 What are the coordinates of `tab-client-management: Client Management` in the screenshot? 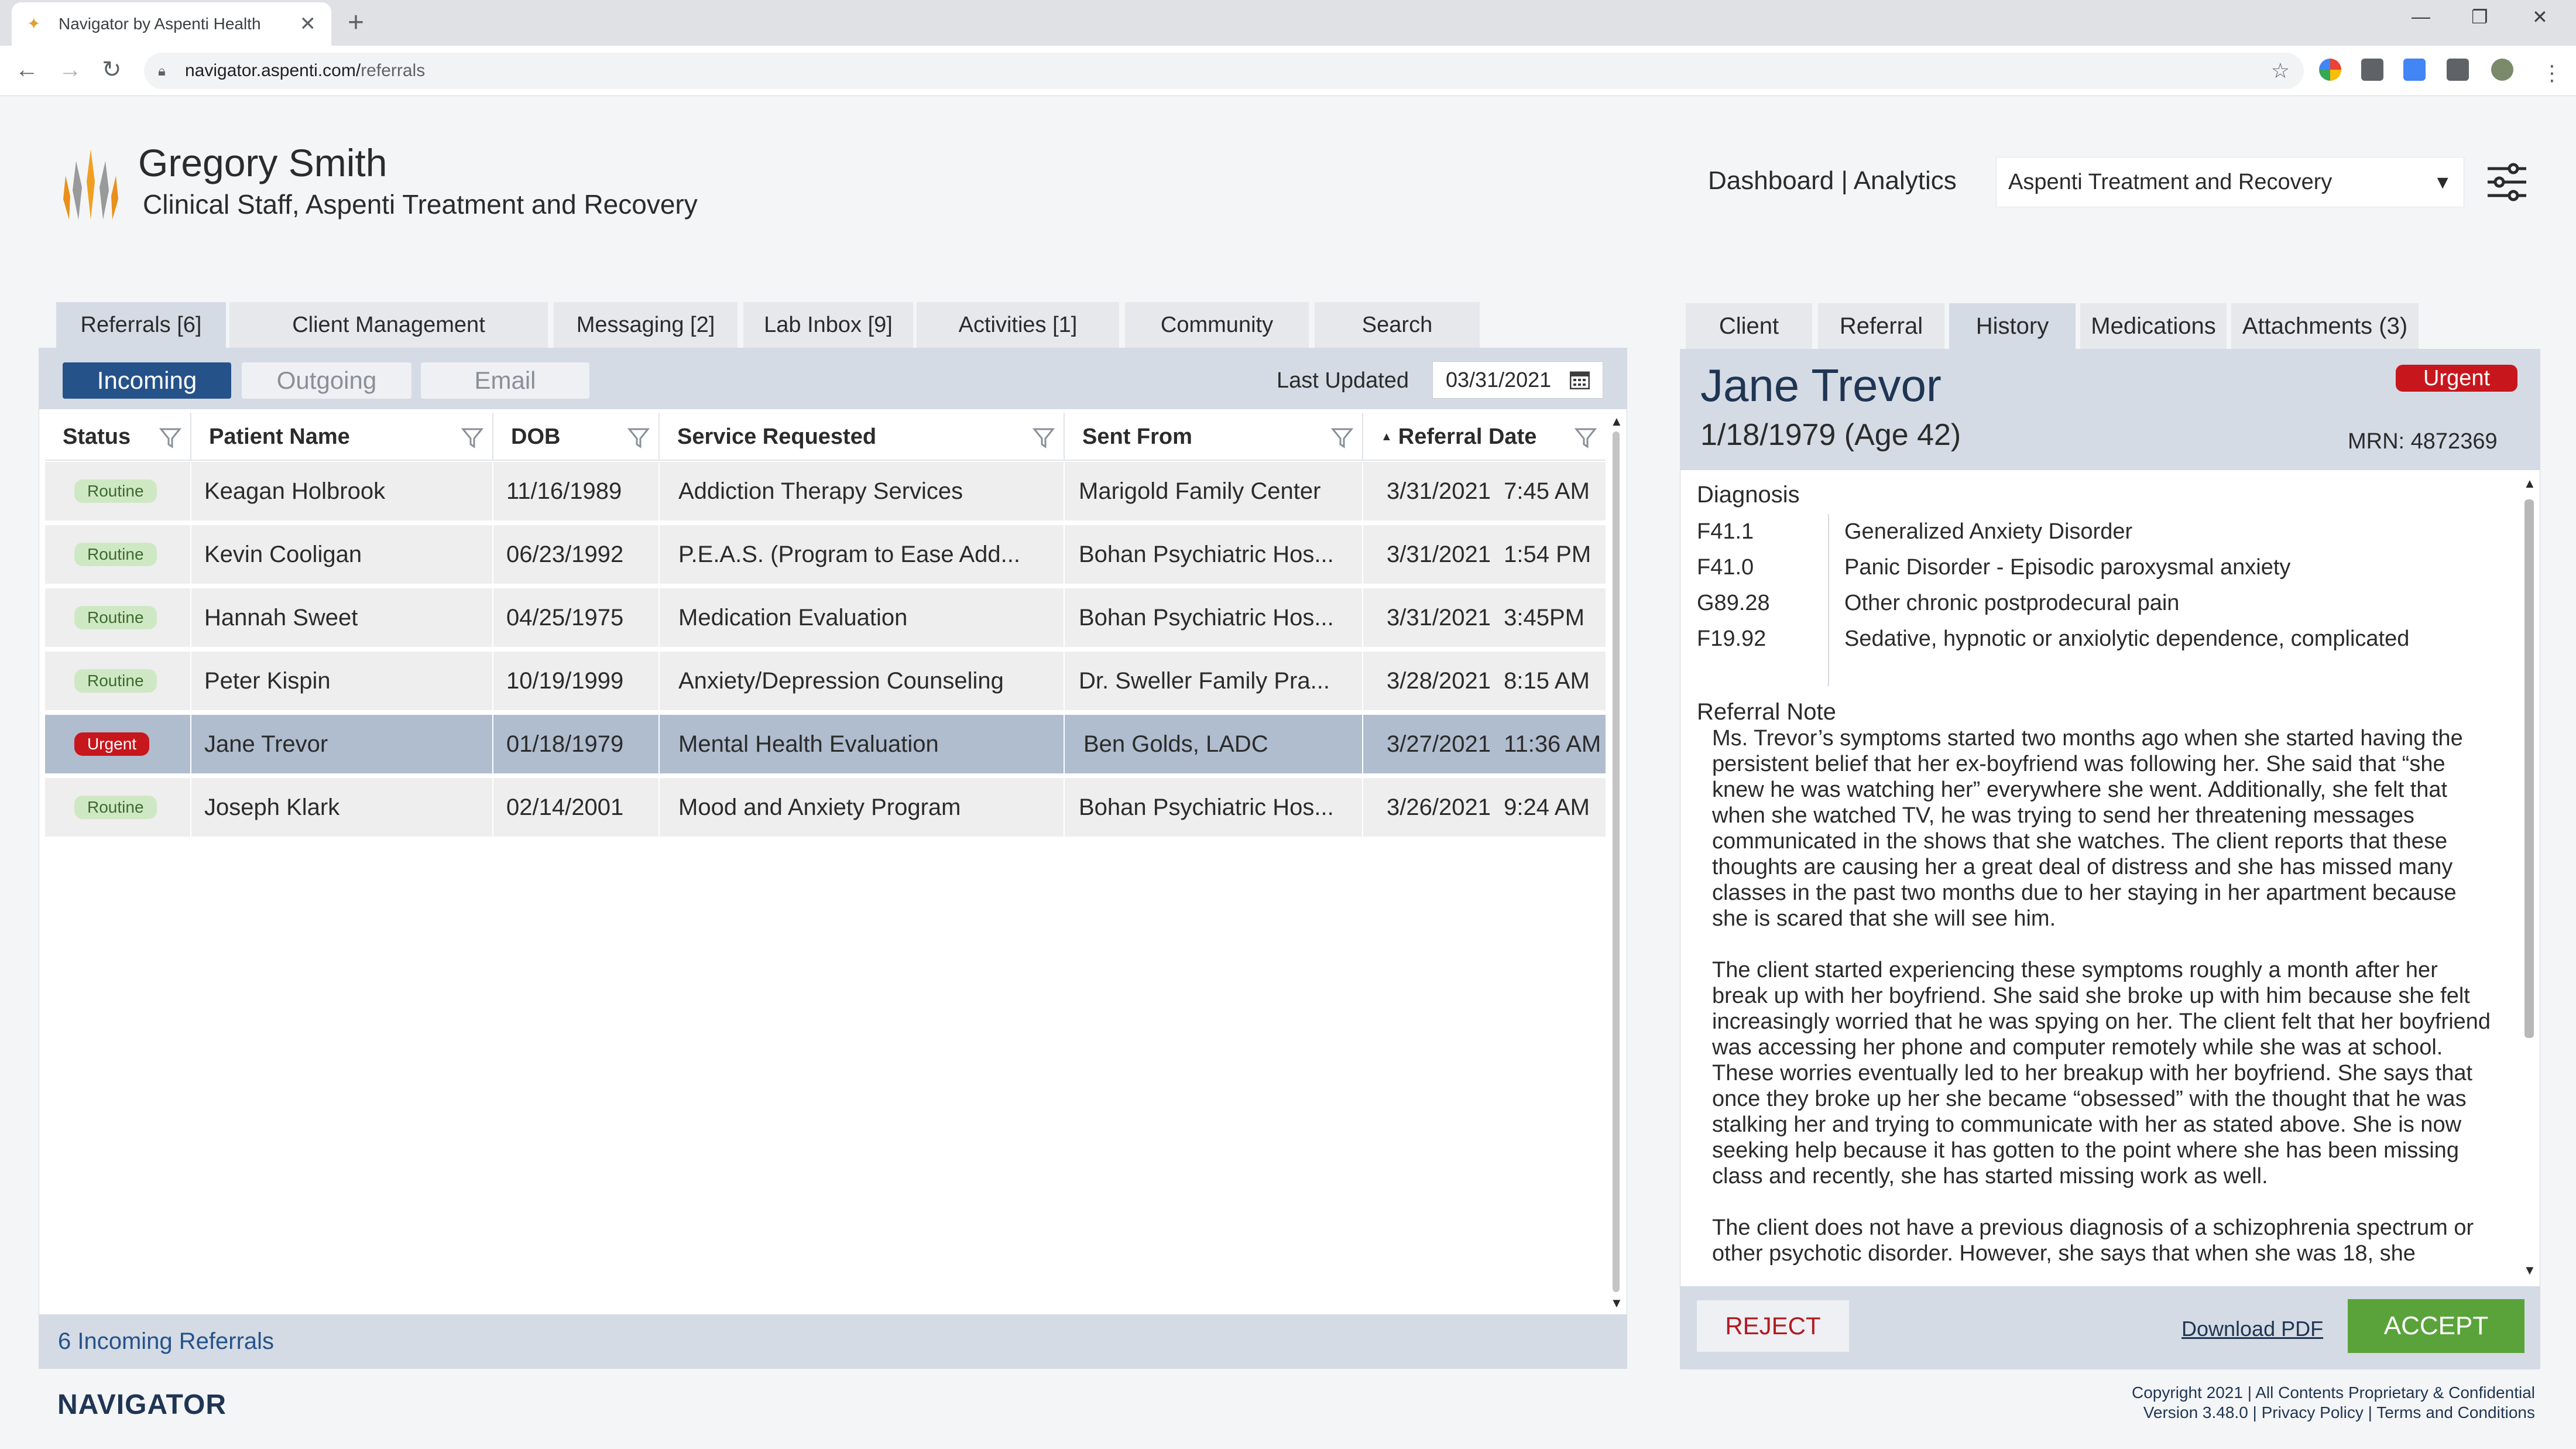 It's located at (389, 325).